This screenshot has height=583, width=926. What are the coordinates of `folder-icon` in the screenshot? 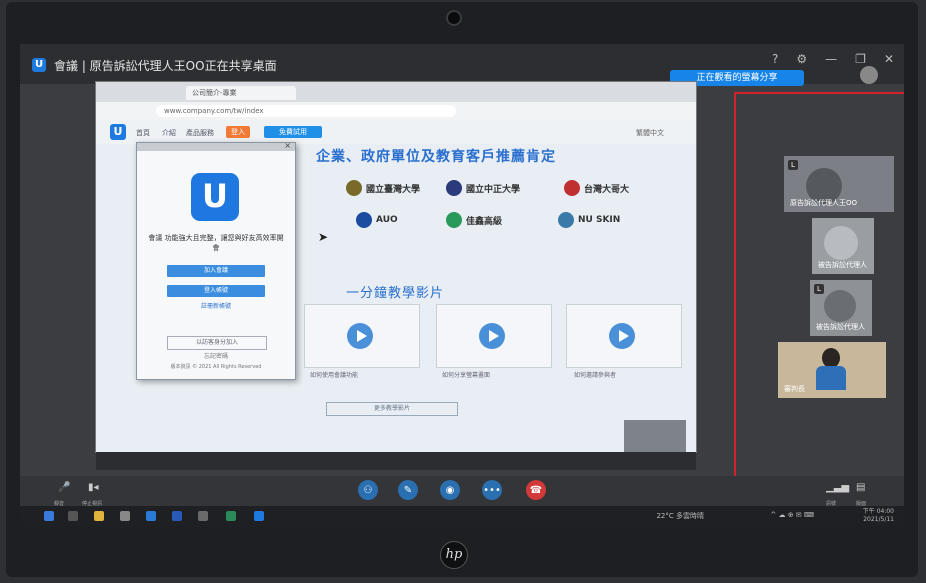 It's located at (99, 516).